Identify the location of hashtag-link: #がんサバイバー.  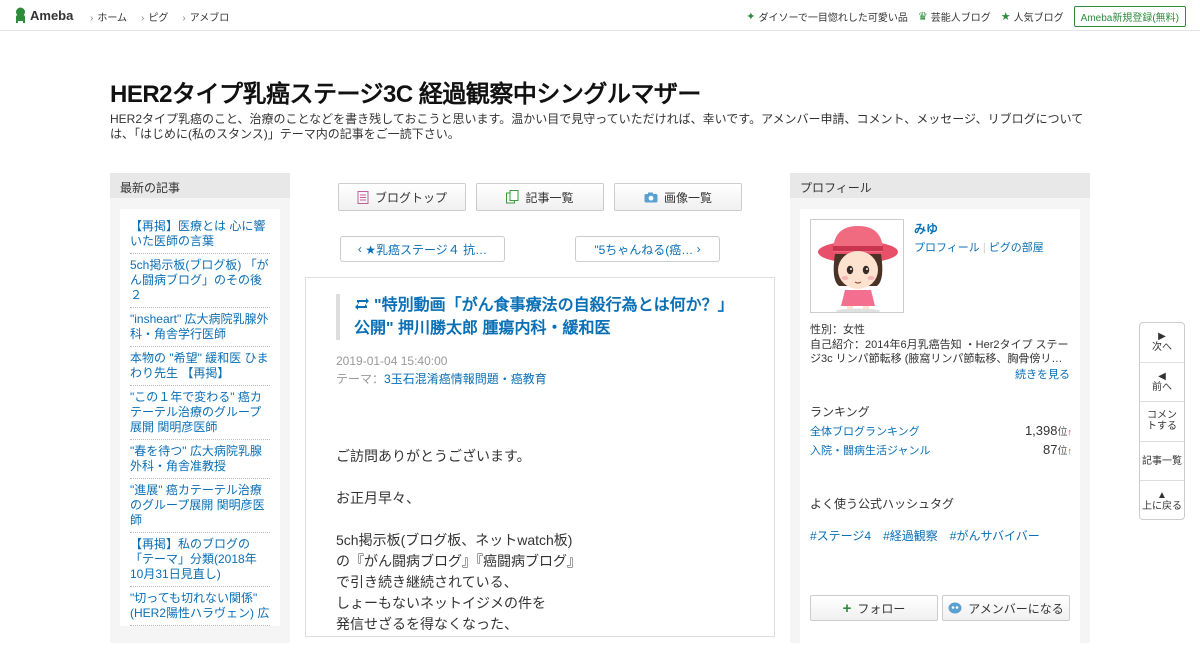
(995, 535).